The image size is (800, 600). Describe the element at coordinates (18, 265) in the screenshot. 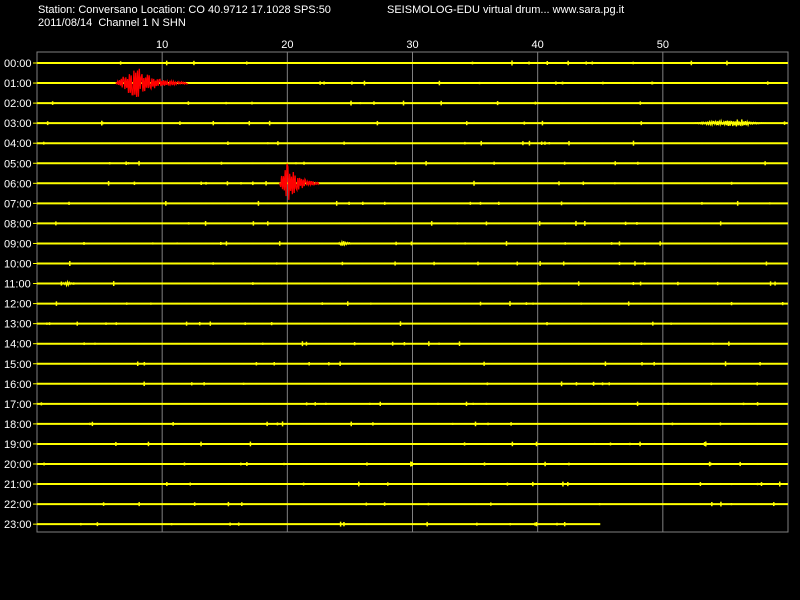

I see `row-label-1000: 10:00` at that location.